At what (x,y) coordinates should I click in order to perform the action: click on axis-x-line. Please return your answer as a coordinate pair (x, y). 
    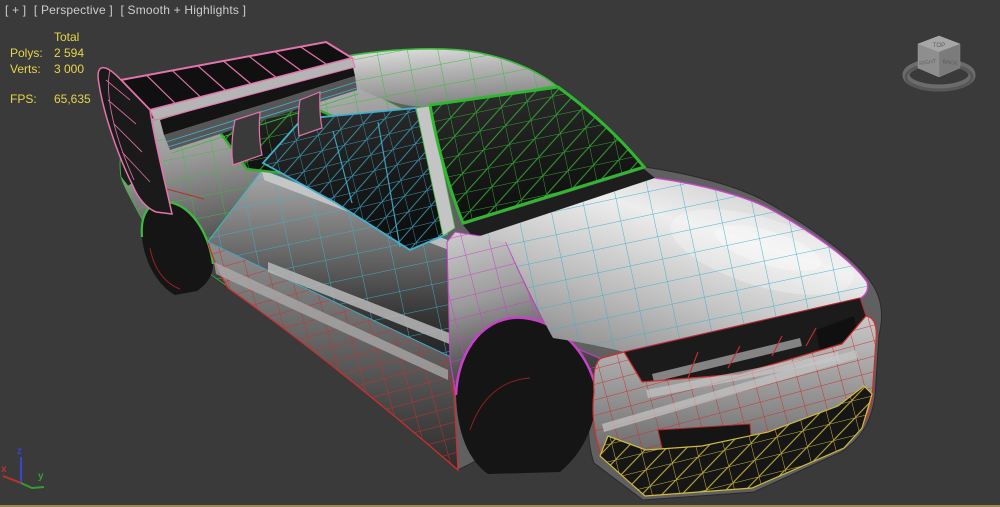
    Looking at the image, I should click on (12, 479).